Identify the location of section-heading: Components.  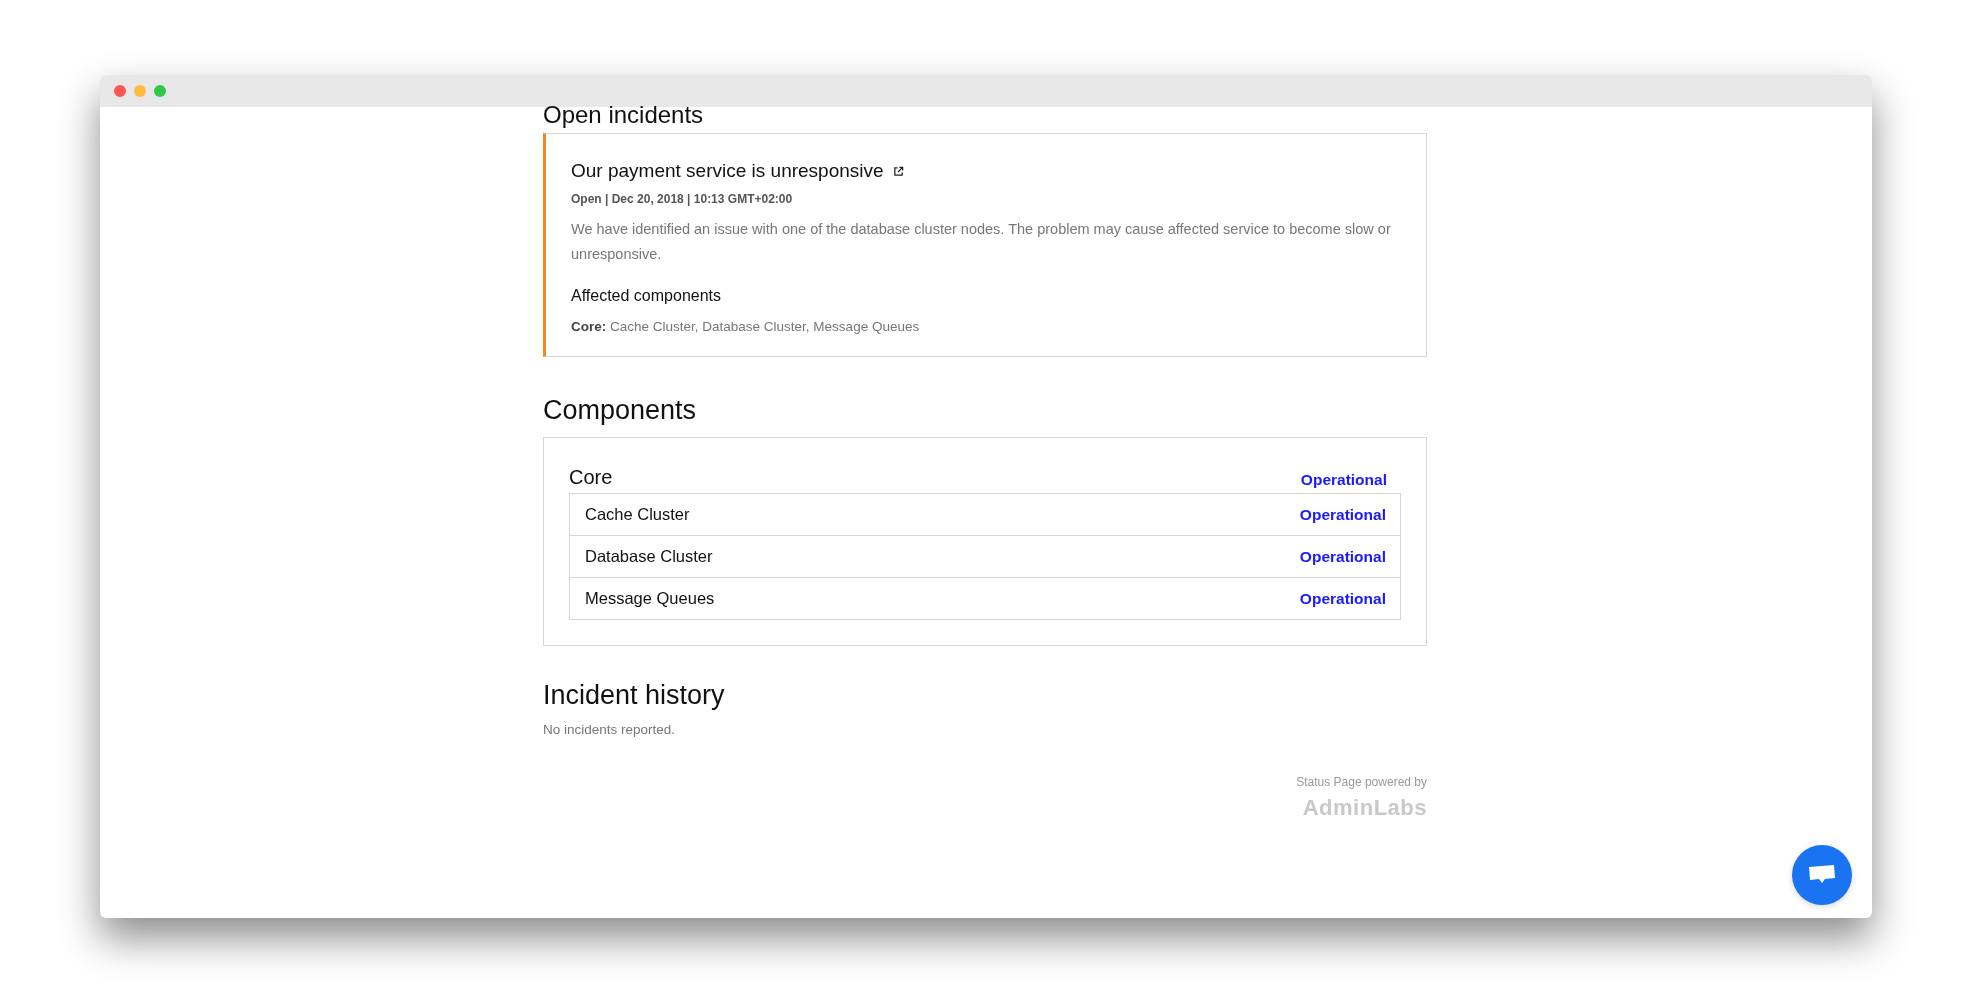
(620, 410).